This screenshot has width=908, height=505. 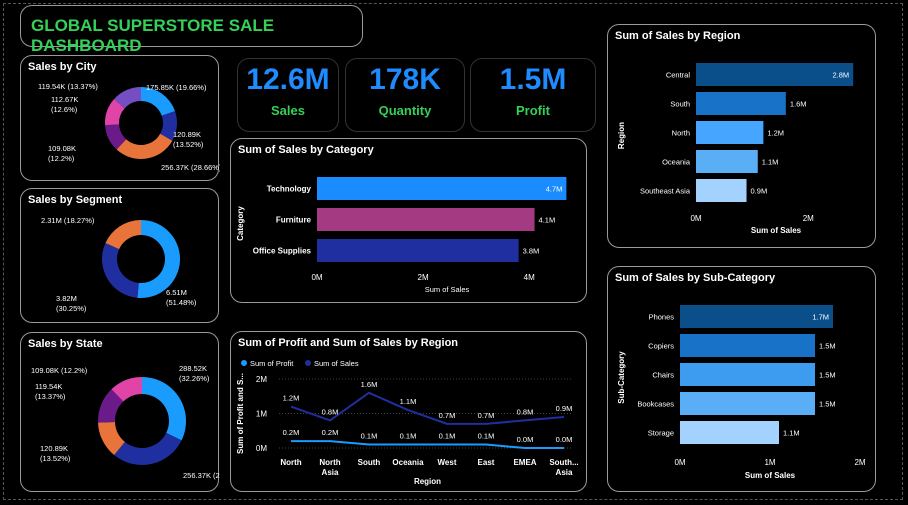 What do you see at coordinates (621, 135) in the screenshot?
I see `region-axis-label: Region` at bounding box center [621, 135].